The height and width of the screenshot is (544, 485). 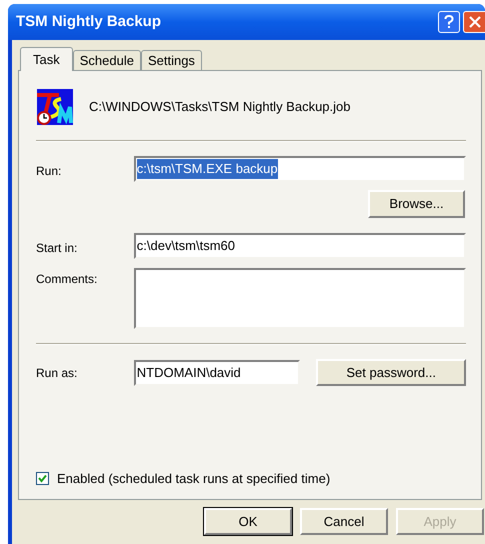 I want to click on enabled-checkbox, so click(x=42, y=479).